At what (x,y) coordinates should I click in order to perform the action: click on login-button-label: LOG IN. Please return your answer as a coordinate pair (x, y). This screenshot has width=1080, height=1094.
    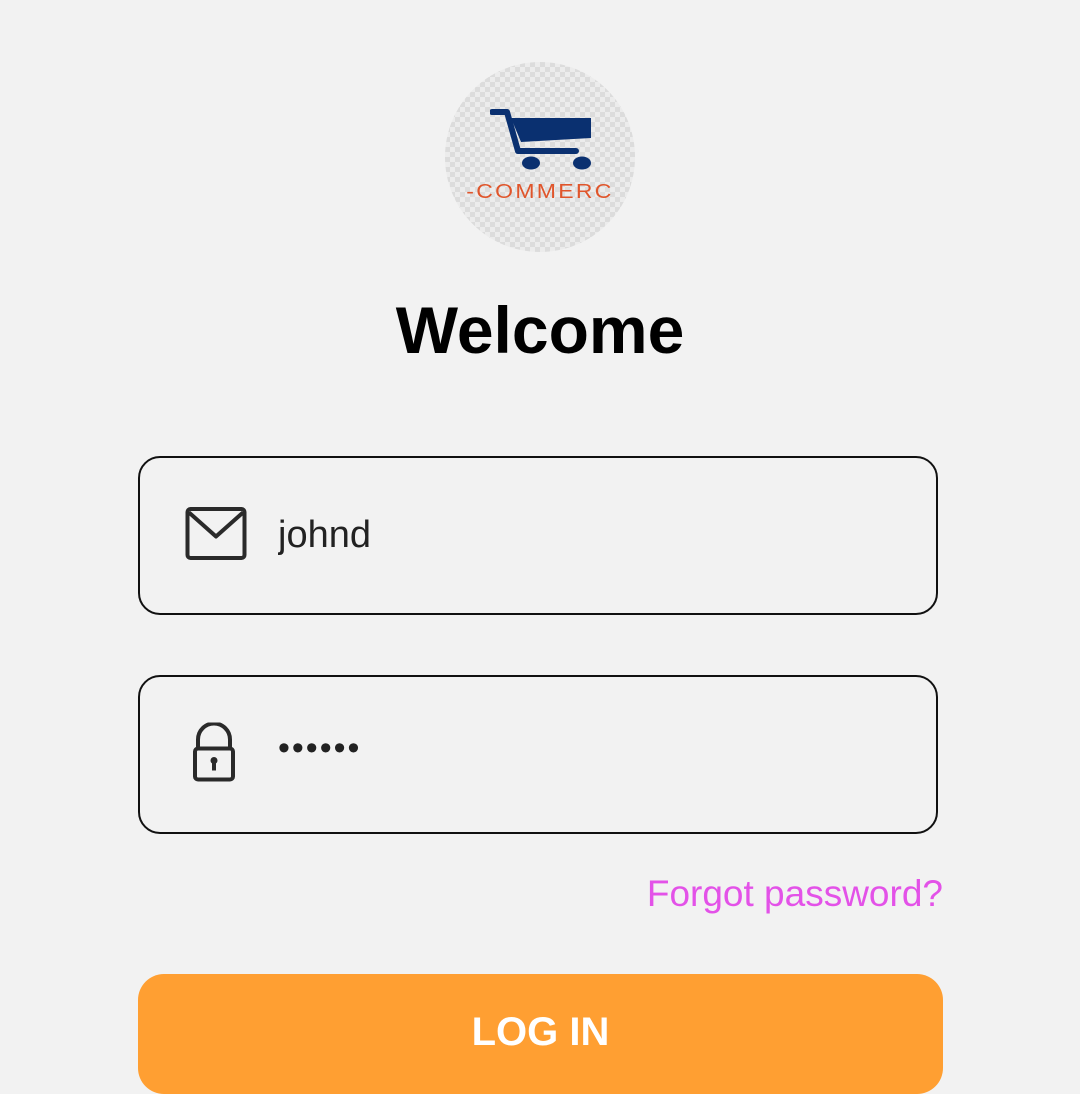
    Looking at the image, I should click on (540, 1032).